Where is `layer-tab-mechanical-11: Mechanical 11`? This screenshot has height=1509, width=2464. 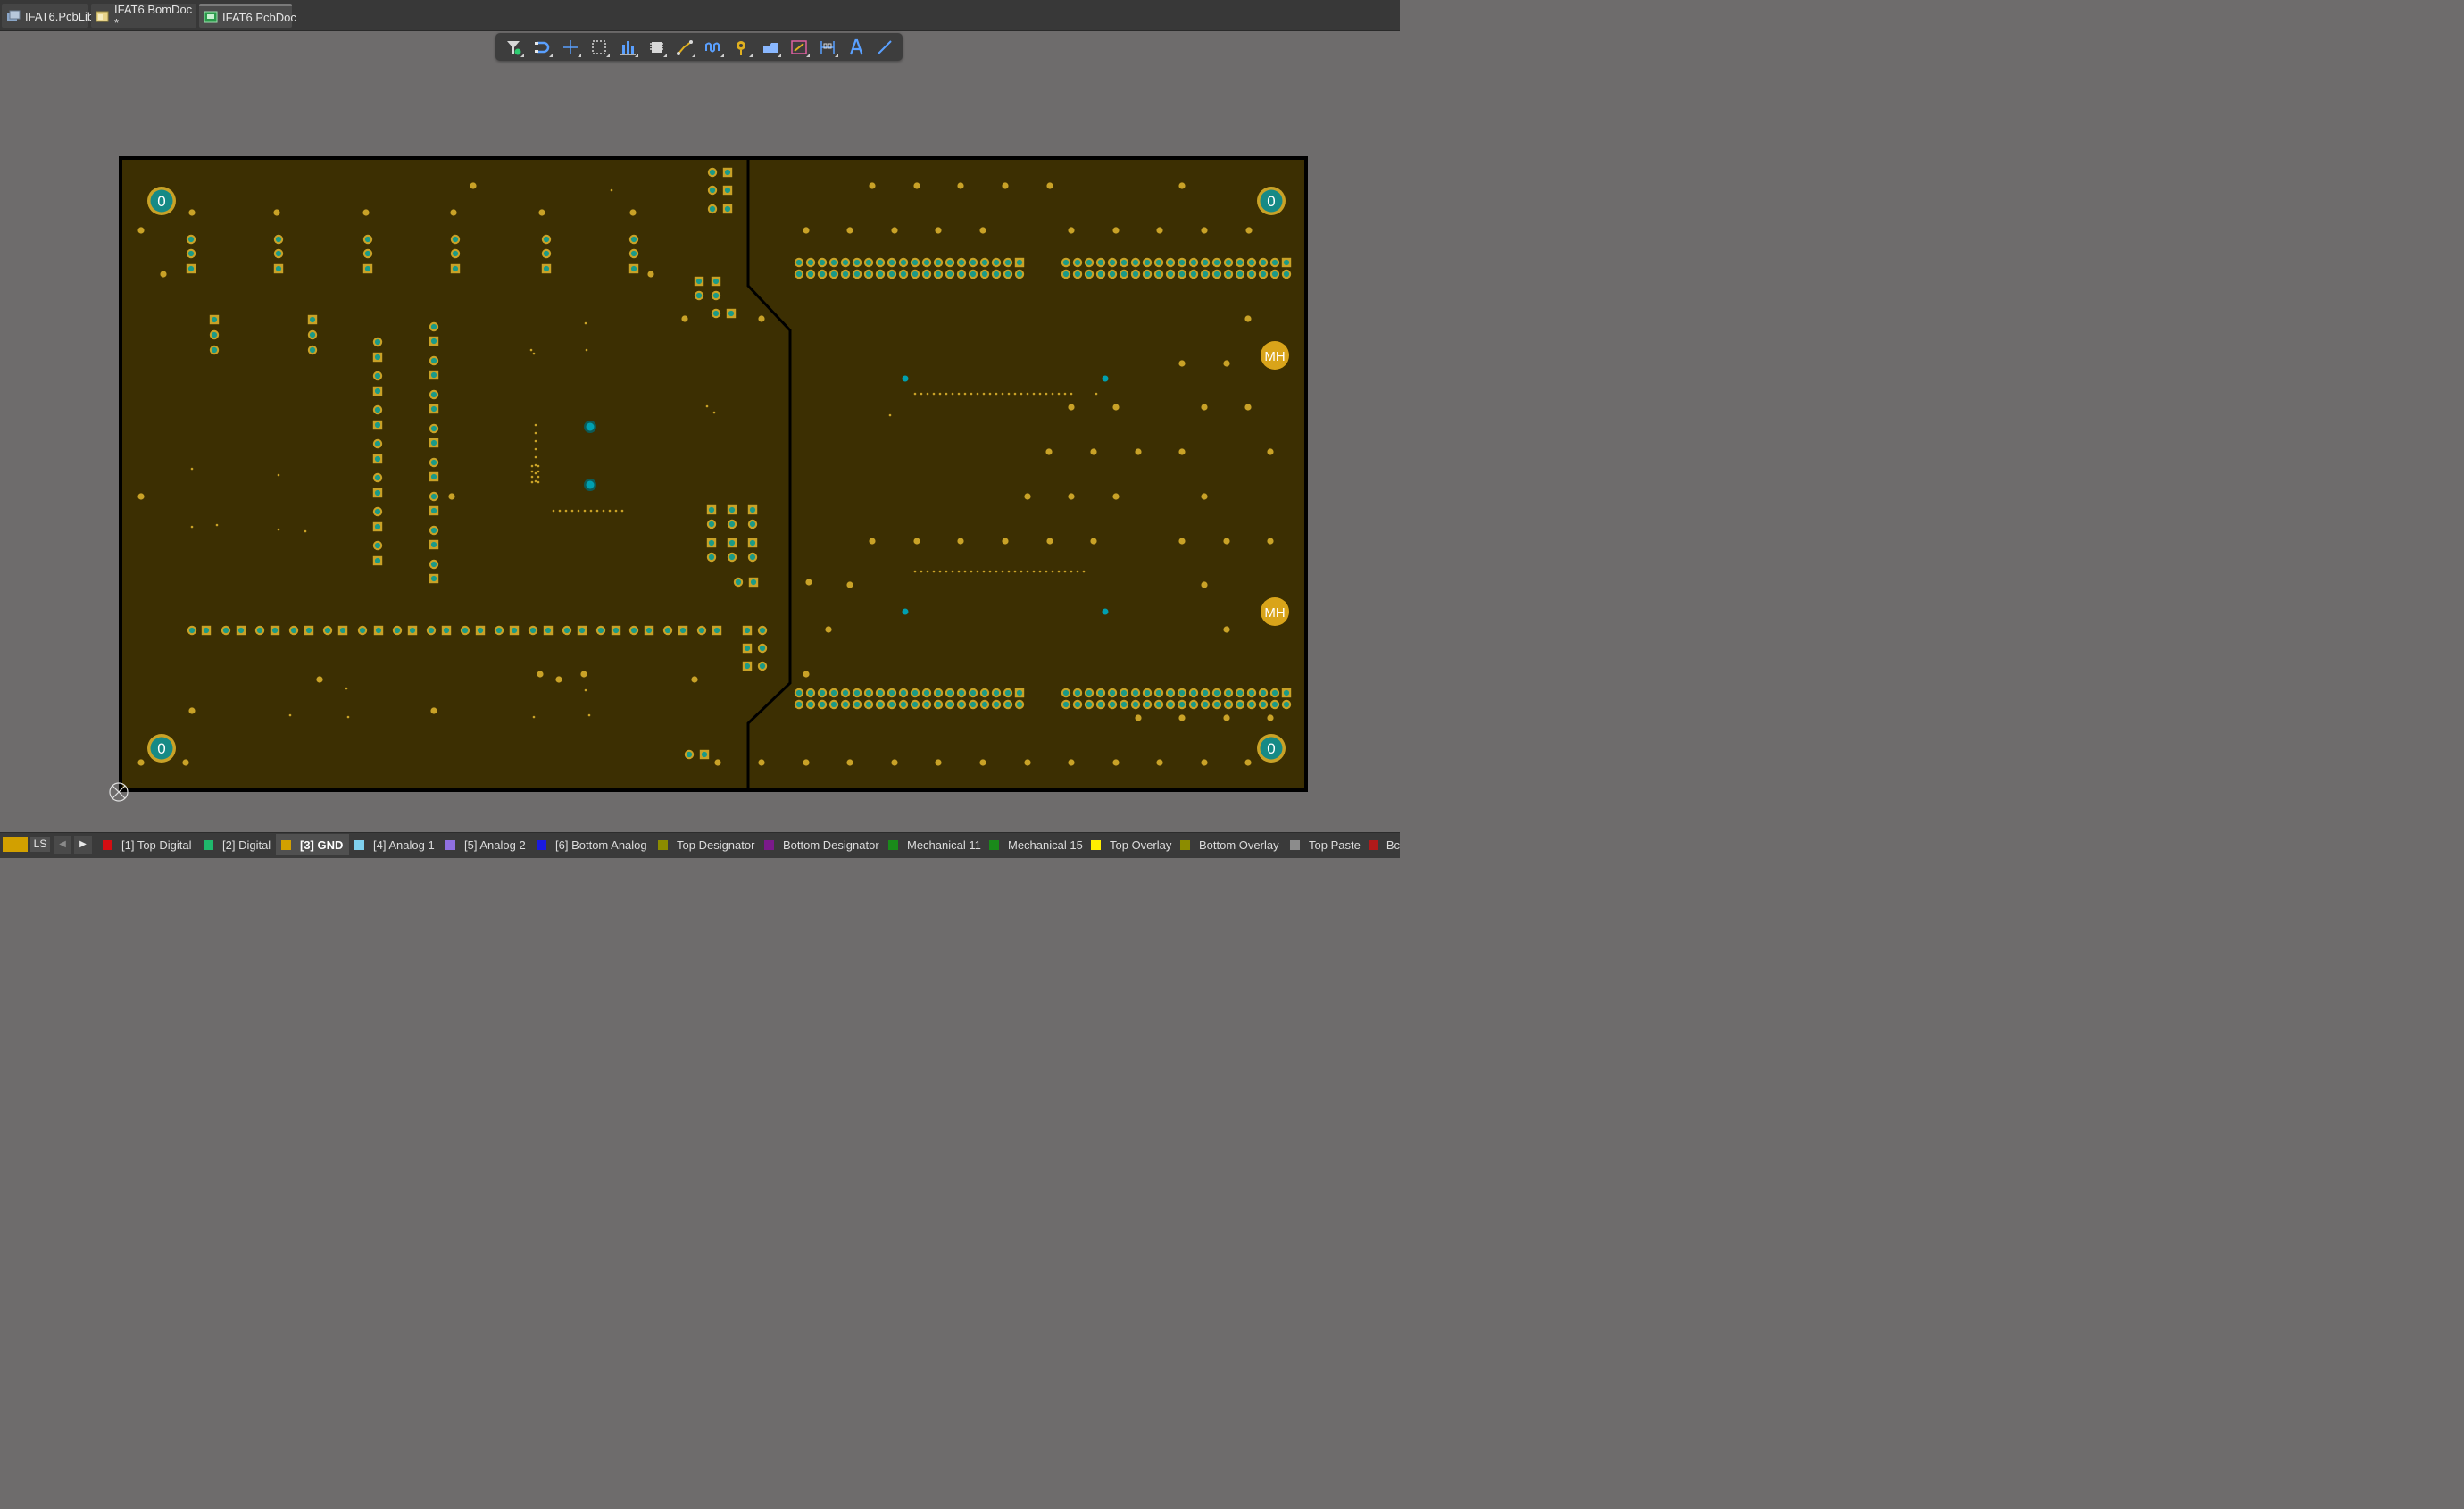 layer-tab-mechanical-11: Mechanical 11 is located at coordinates (932, 845).